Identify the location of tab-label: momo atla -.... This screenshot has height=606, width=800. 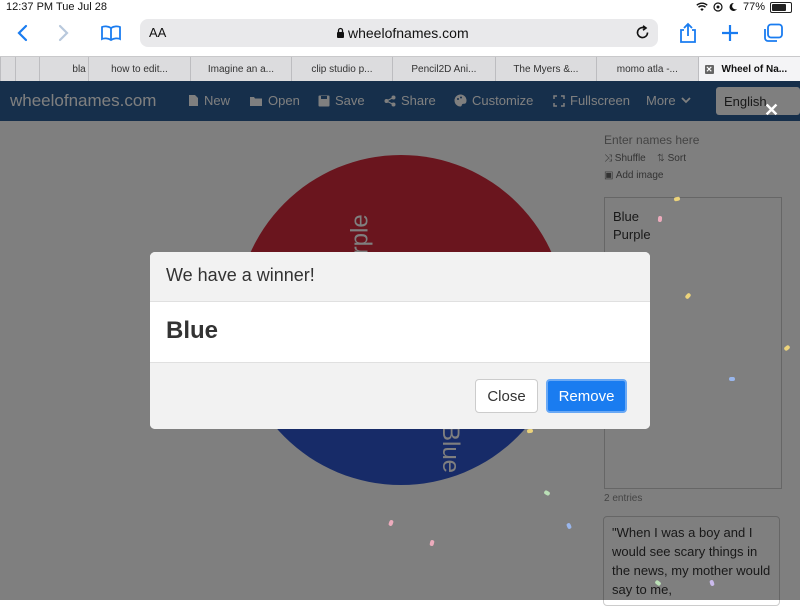
(647, 69).